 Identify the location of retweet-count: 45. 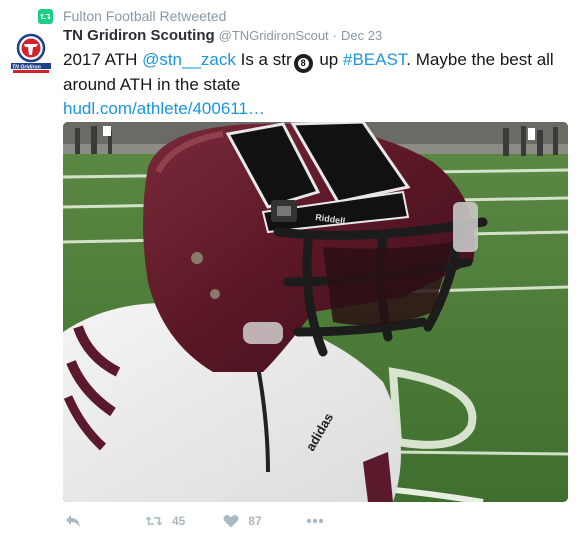
(179, 521).